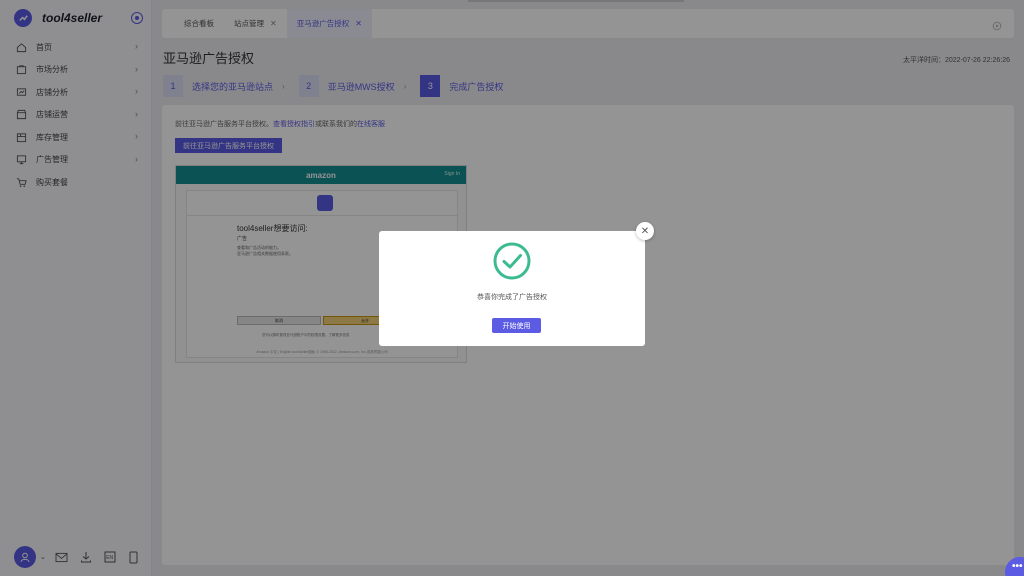 The height and width of the screenshot is (576, 1024). What do you see at coordinates (512, 261) in the screenshot?
I see `success-check-icon` at bounding box center [512, 261].